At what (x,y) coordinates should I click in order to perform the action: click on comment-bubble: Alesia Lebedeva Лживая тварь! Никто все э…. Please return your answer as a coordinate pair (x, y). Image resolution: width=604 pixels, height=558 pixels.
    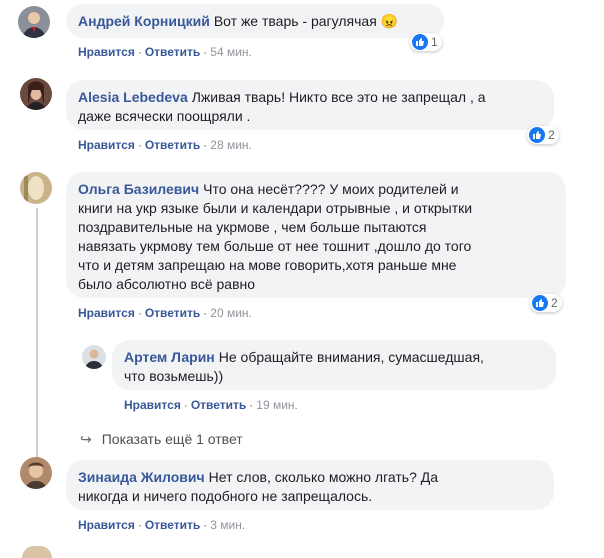
    Looking at the image, I should click on (310, 105).